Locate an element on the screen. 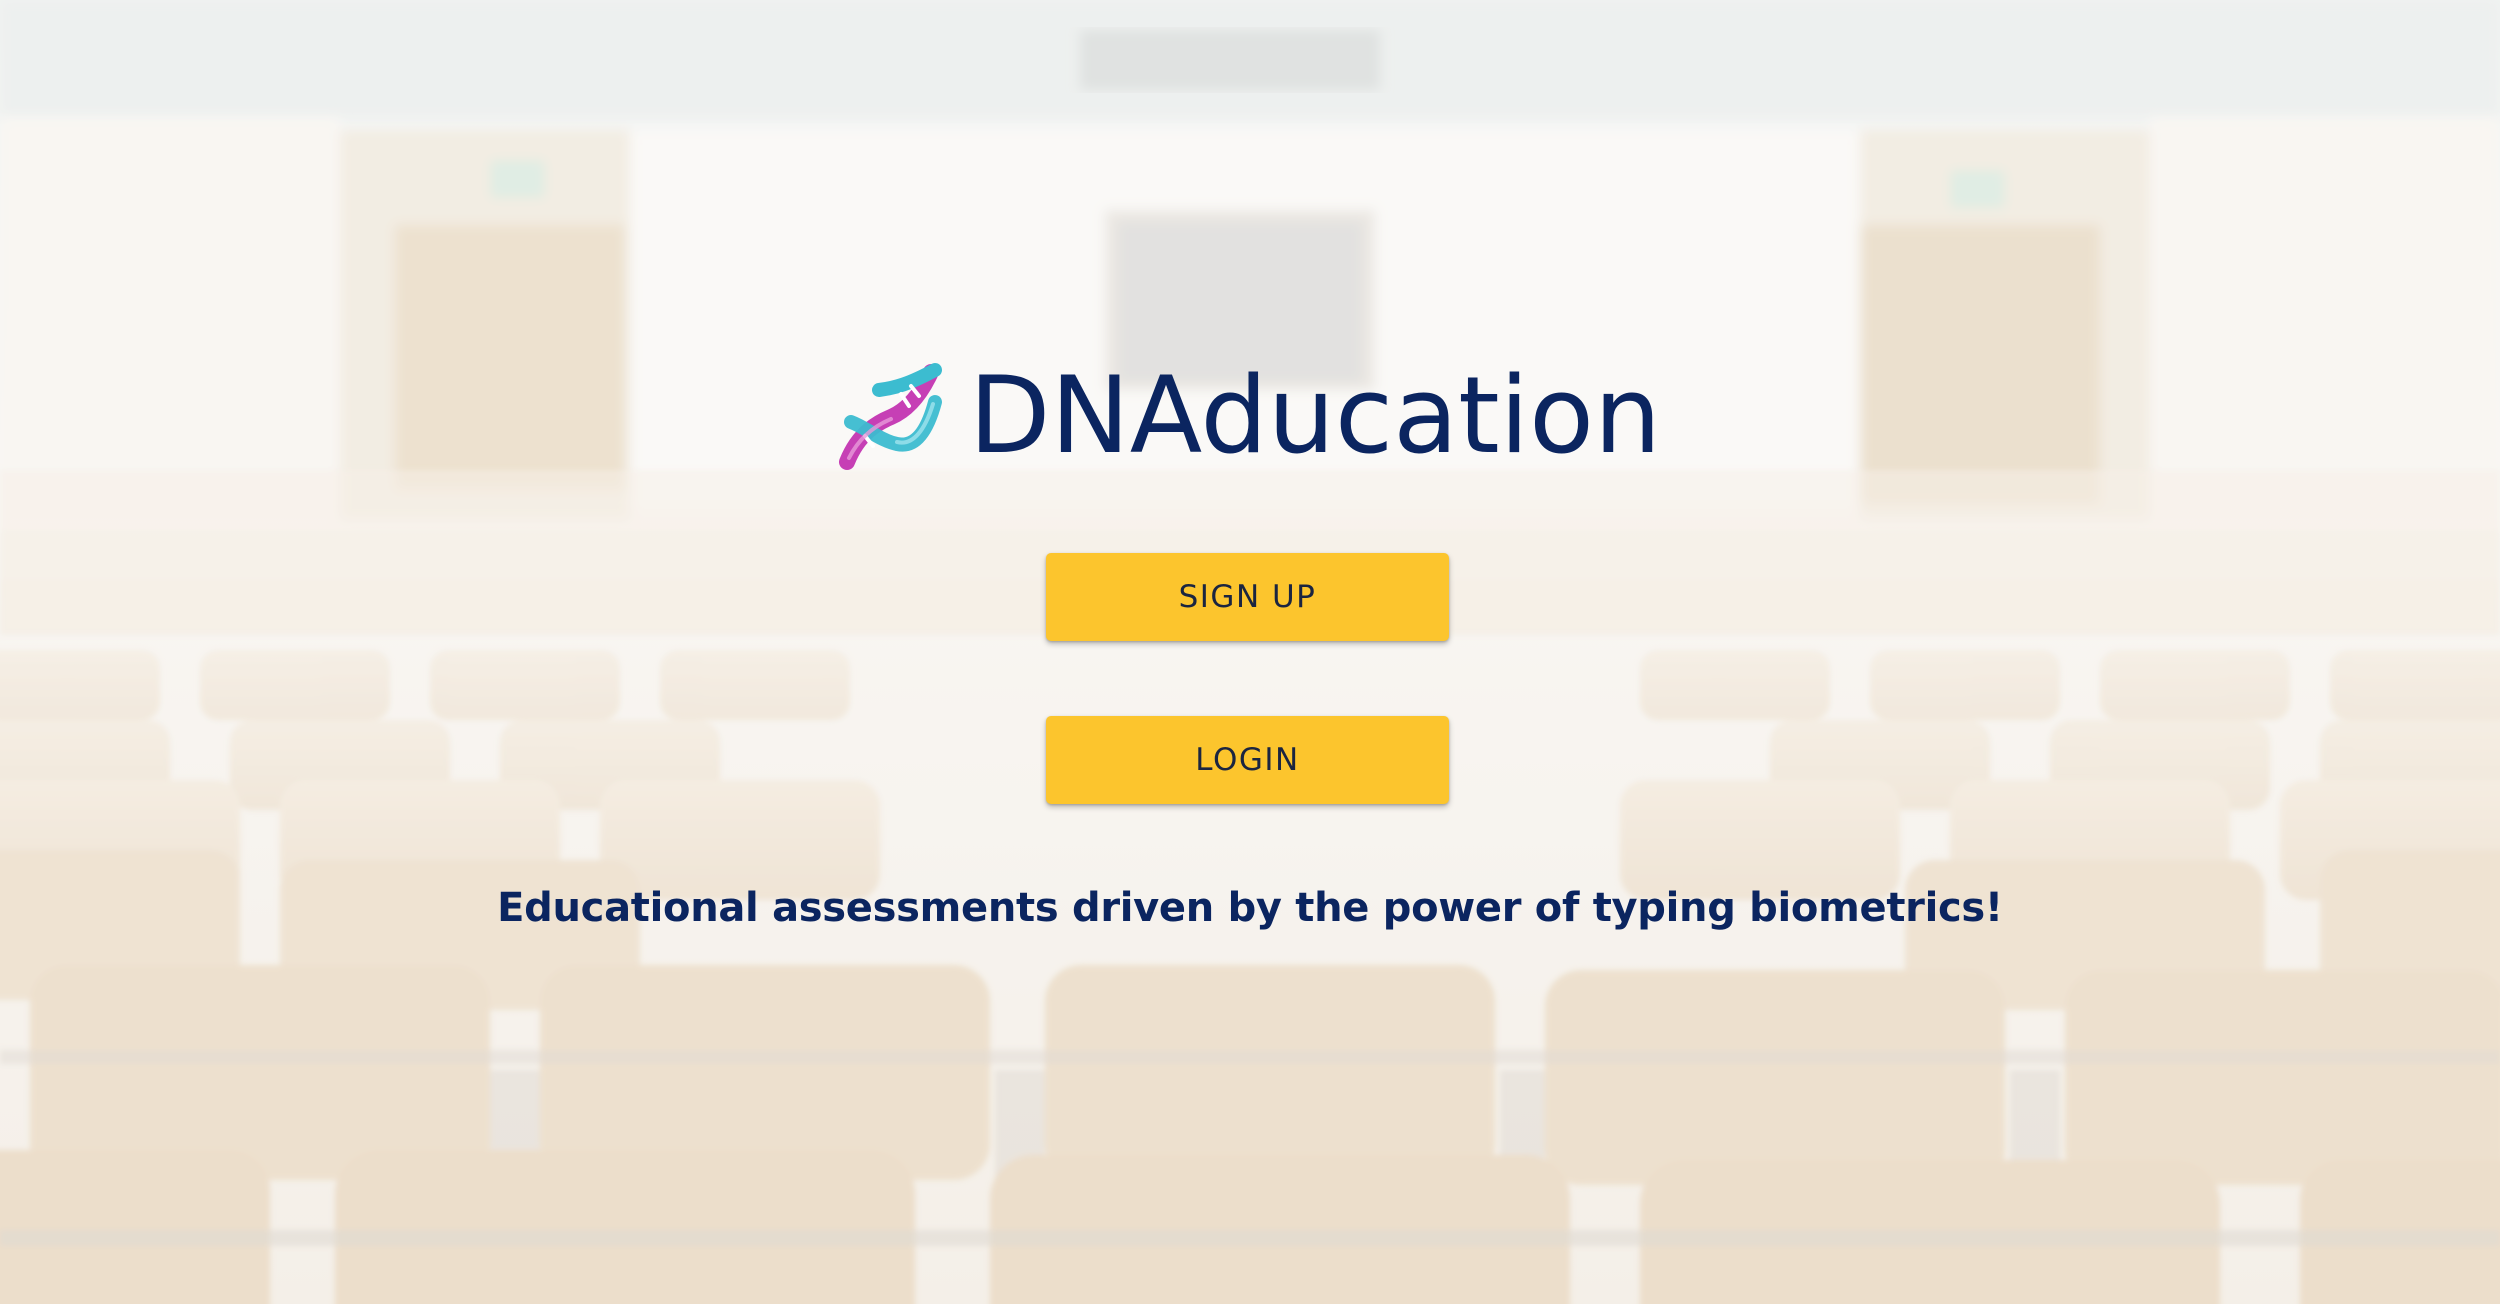 This screenshot has height=1304, width=2500. brand-logo: DNAducation is located at coordinates (1250, 415).